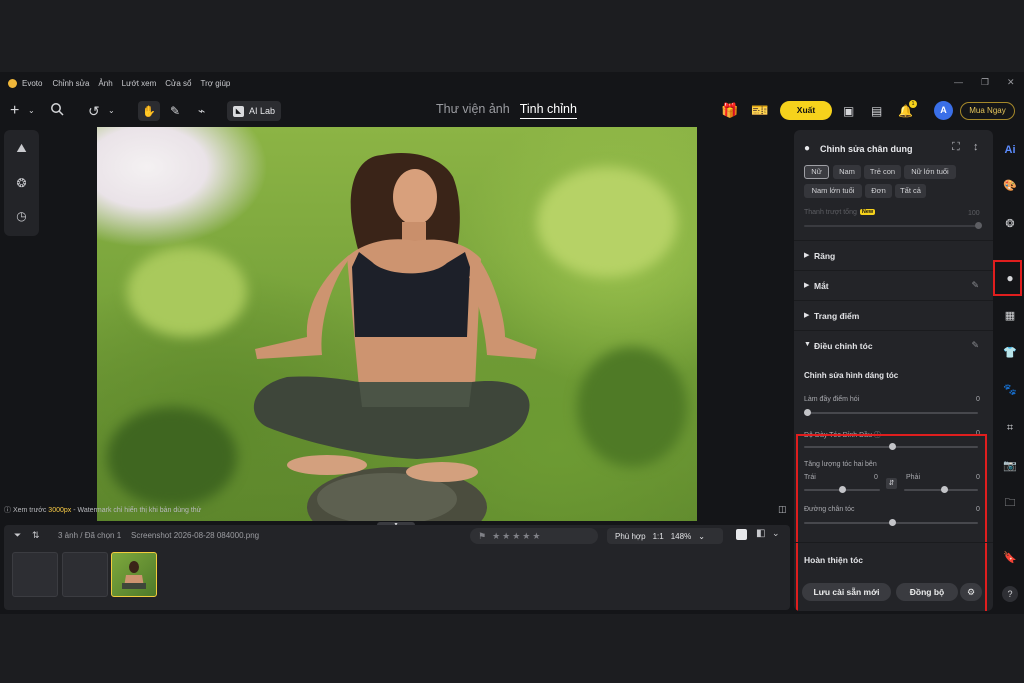 Image resolution: width=1024 pixels, height=683 pixels. I want to click on buy-now-button: Mua Ngay, so click(987, 111).